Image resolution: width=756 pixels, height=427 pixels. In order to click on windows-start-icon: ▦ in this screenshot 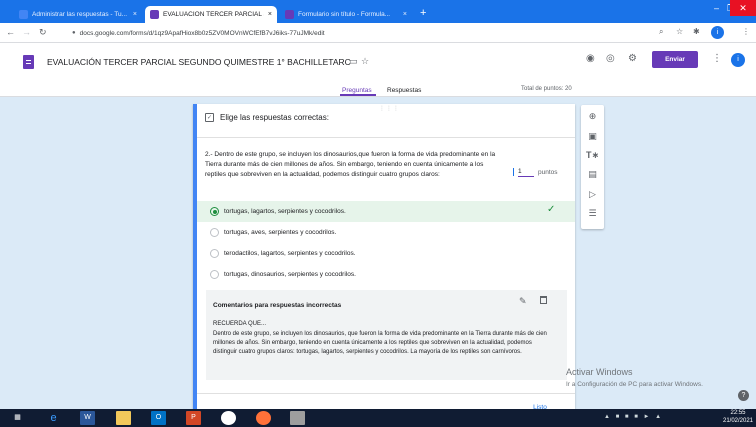, I will do `click(17, 418)`.